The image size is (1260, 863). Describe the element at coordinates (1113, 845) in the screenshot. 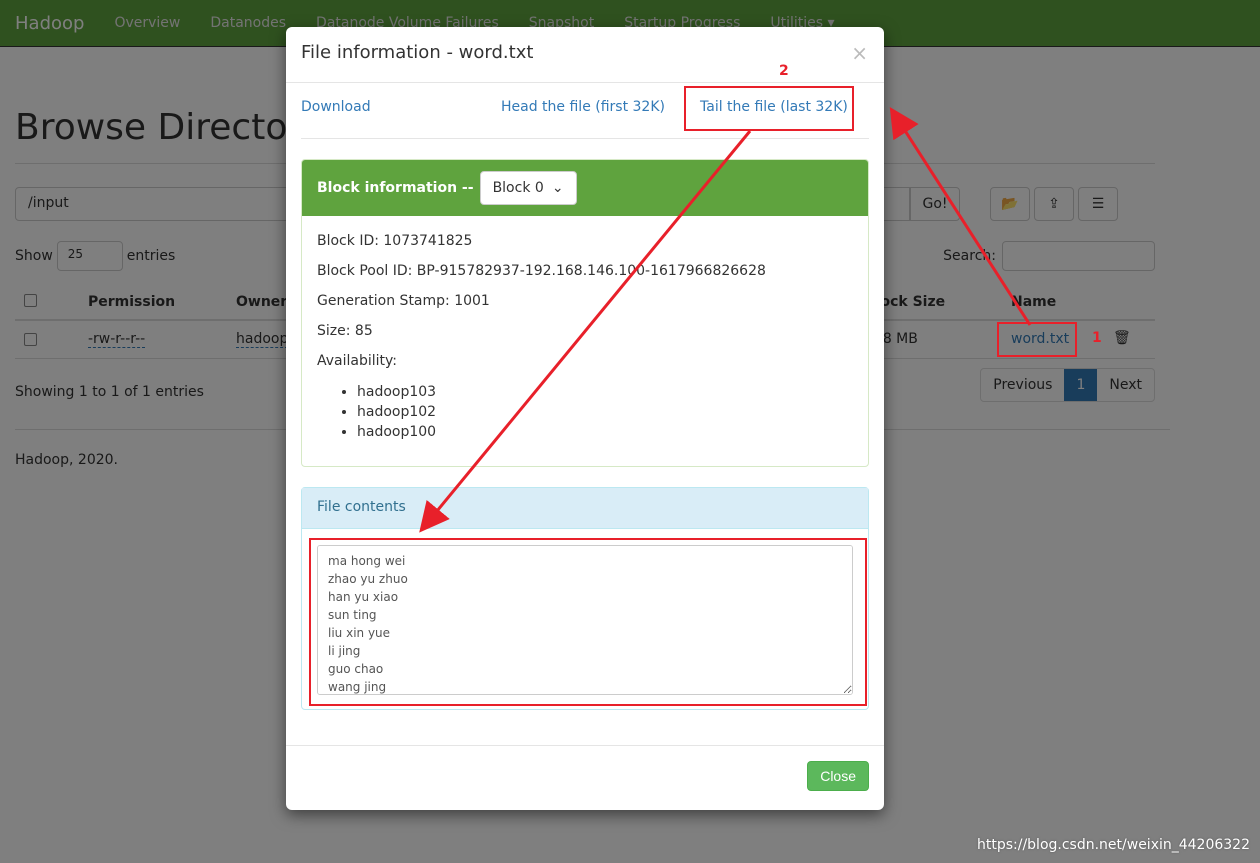

I see `watermark: https://blog.csdn.net/weixin_44206322` at that location.